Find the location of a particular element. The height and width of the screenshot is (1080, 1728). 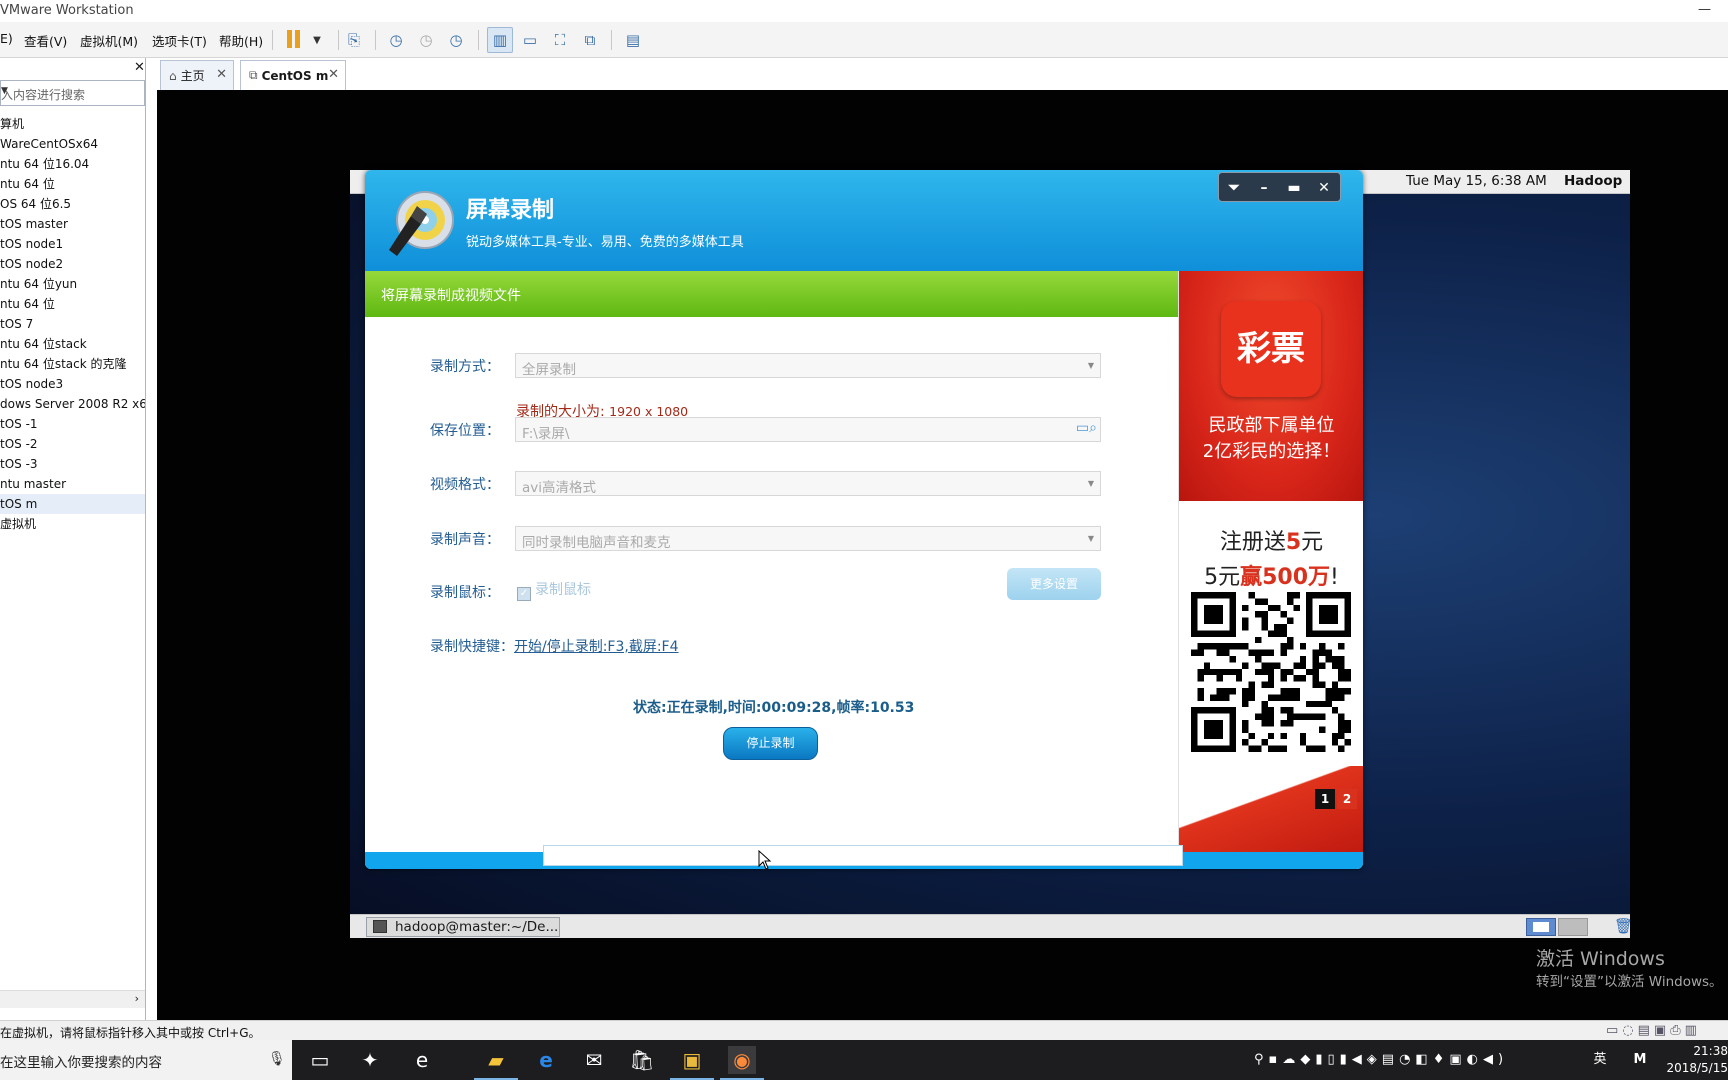

vm-list-item: tOS node1 is located at coordinates (72, 244).